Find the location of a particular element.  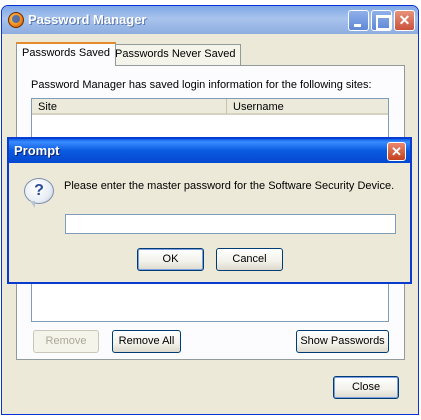

maximize-button is located at coordinates (381, 20).